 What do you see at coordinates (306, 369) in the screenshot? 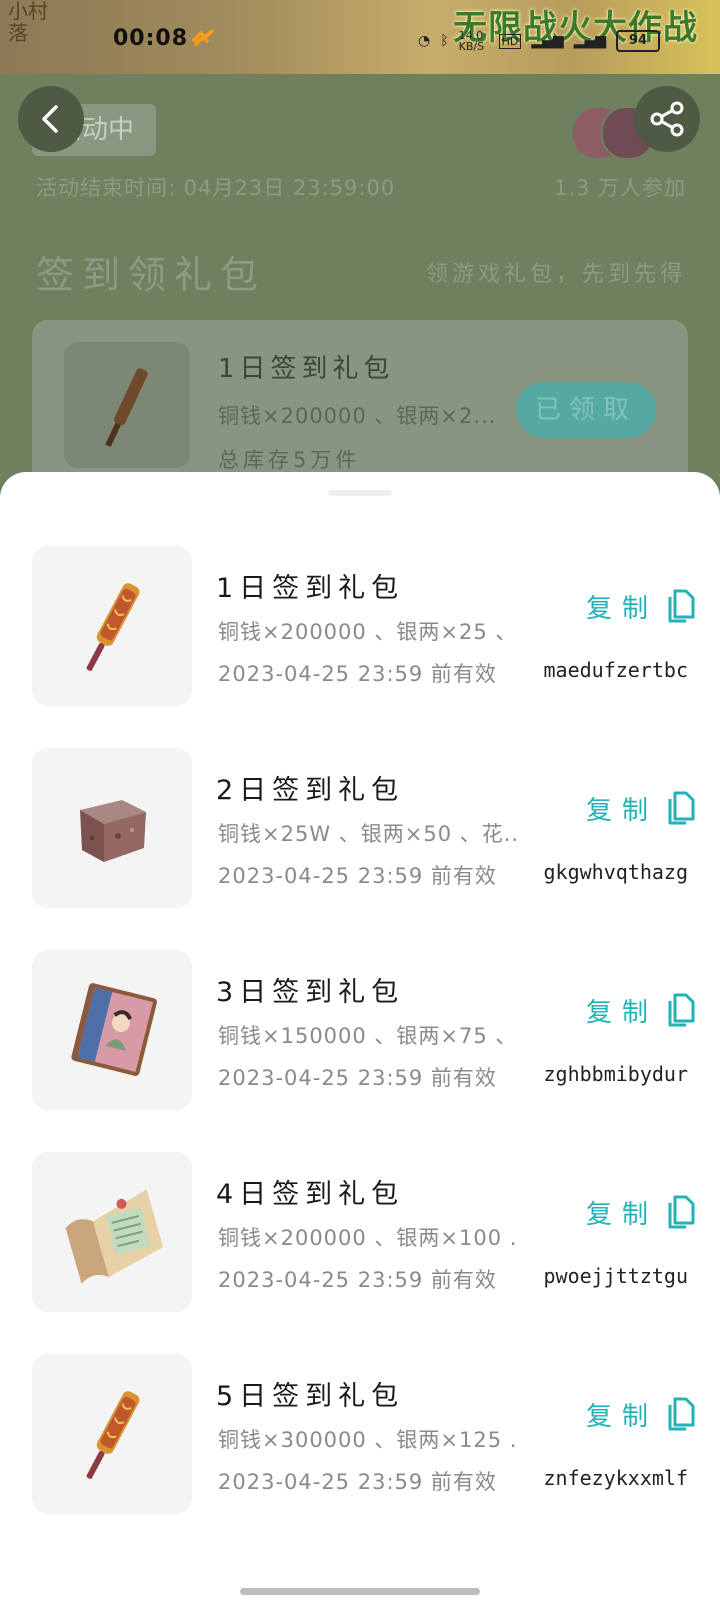
I see `gift-card-title: 1日签到礼包` at bounding box center [306, 369].